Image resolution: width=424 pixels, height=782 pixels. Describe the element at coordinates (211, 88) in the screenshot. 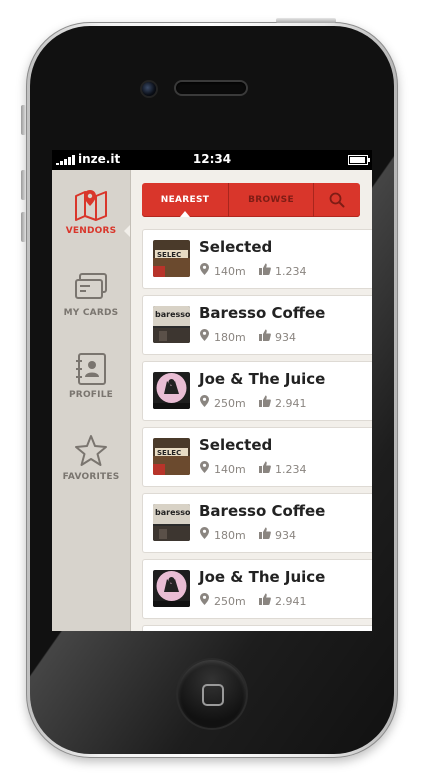

I see `earpiece-speaker` at that location.